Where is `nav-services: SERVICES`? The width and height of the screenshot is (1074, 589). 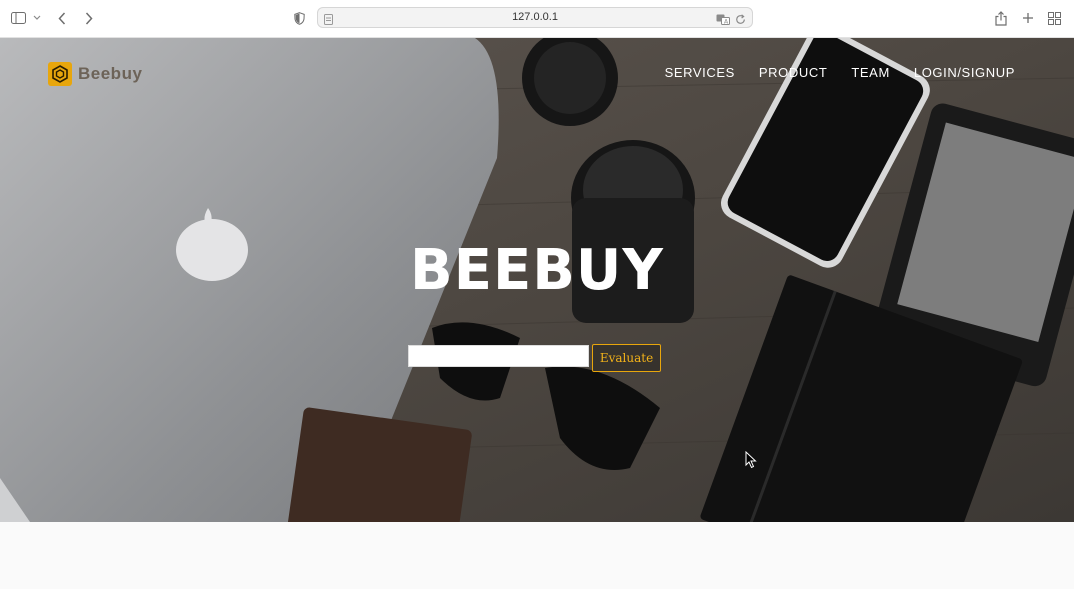 nav-services: SERVICES is located at coordinates (700, 72).